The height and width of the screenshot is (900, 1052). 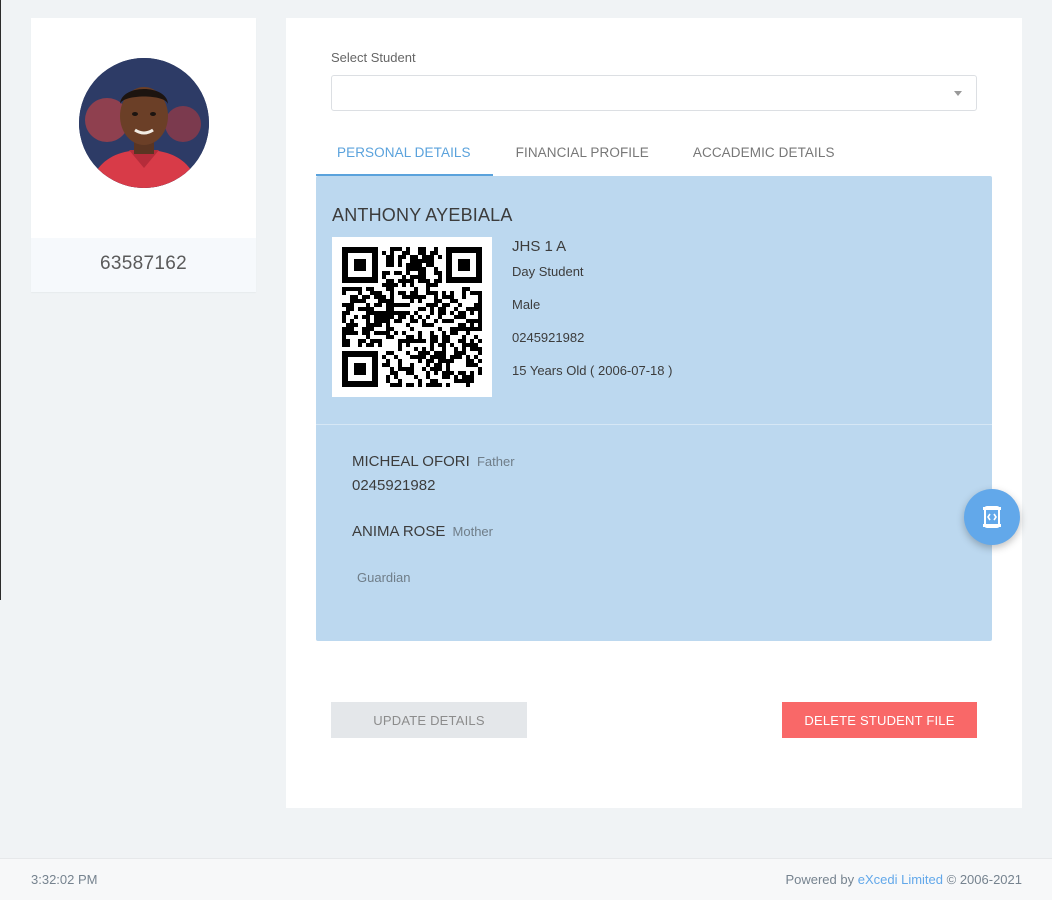 What do you see at coordinates (404, 156) in the screenshot?
I see `tab-personal-details: PERSONAL DETAILS` at bounding box center [404, 156].